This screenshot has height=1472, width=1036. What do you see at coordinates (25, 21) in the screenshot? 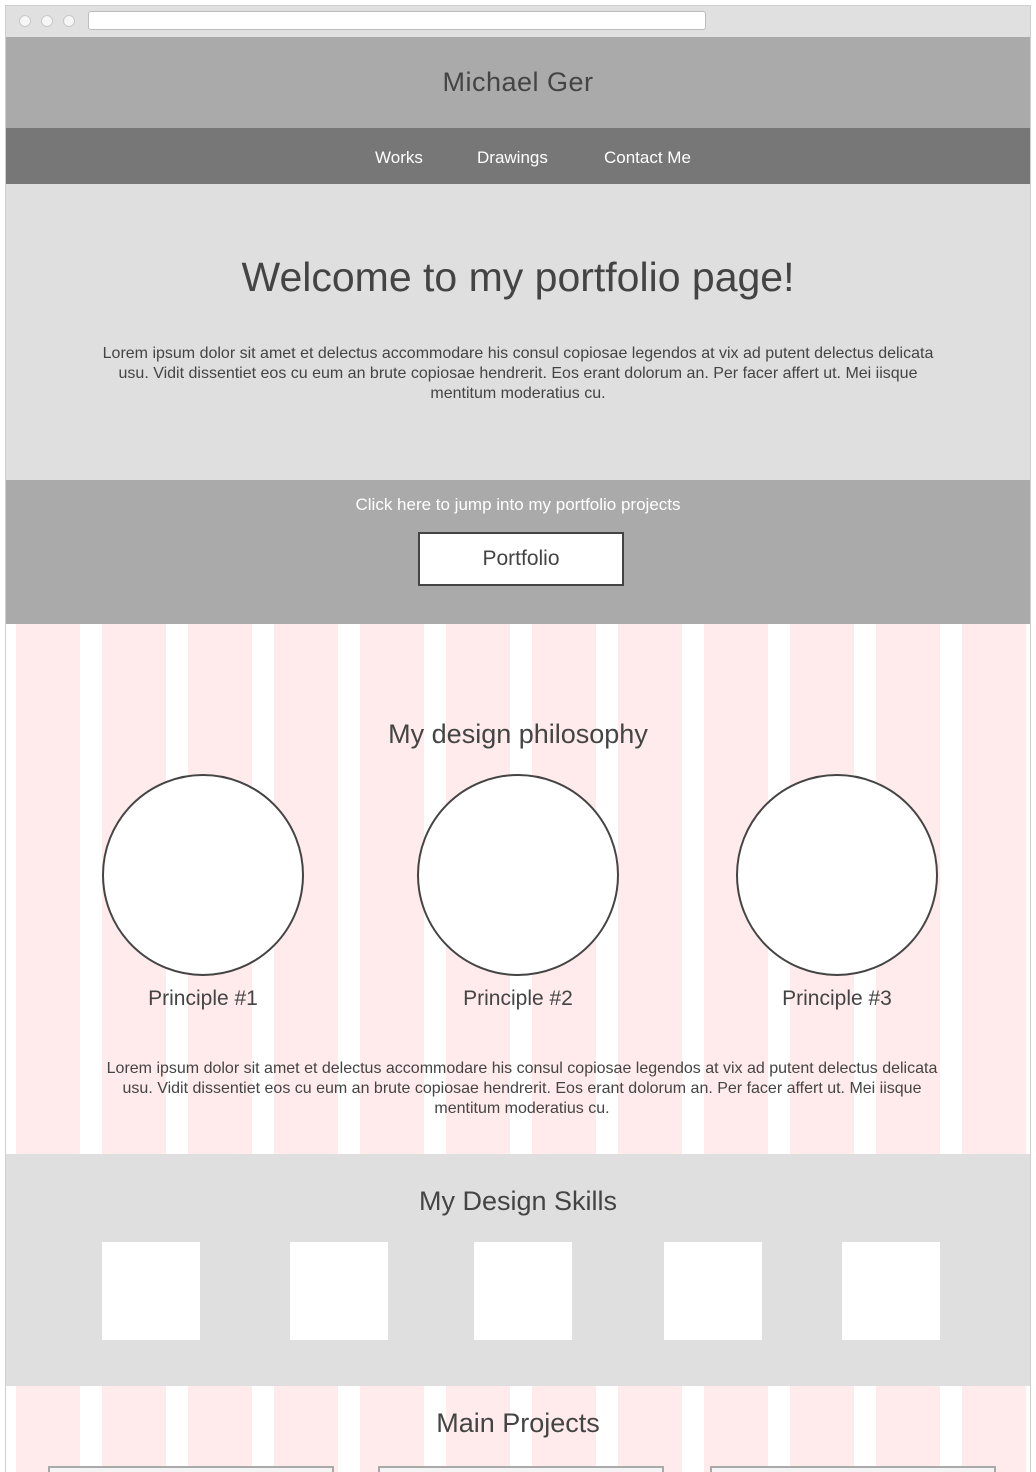
I see `window-close-button` at bounding box center [25, 21].